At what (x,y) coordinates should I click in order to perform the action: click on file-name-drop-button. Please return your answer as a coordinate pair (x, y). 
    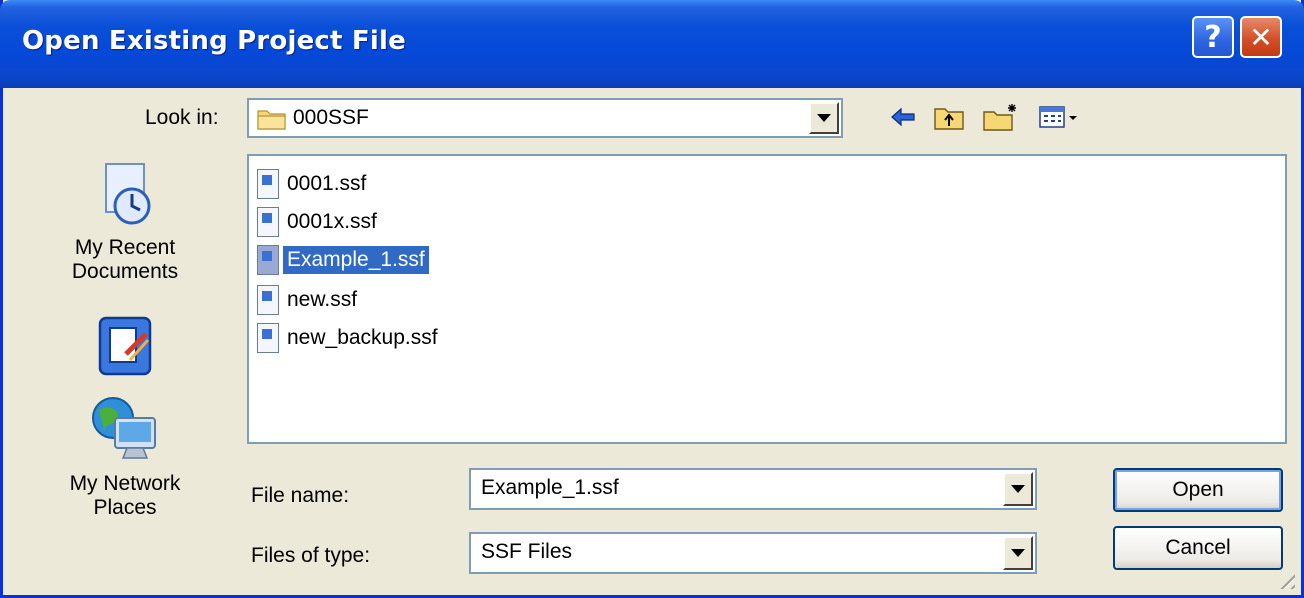
    Looking at the image, I should click on (1018, 489).